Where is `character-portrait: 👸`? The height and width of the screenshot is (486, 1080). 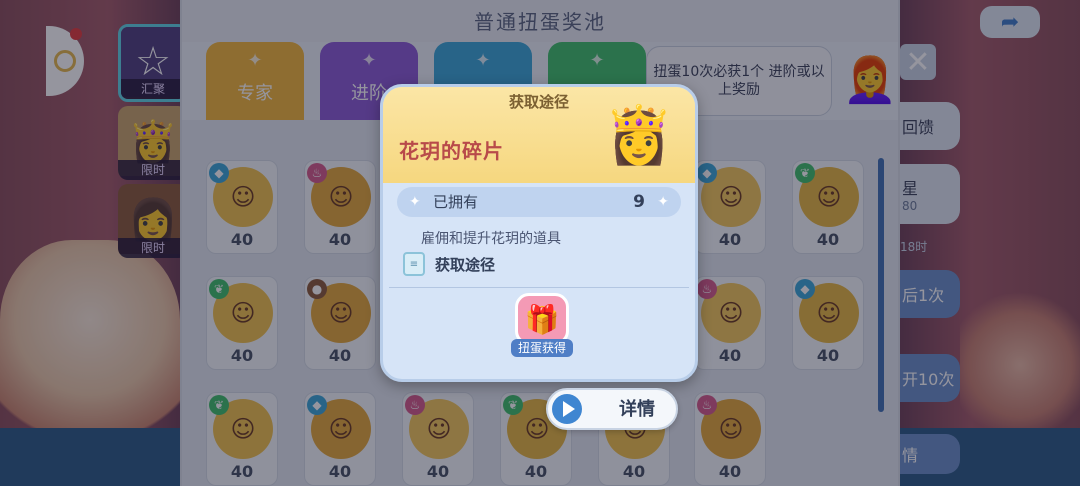 character-portrait: 👸 is located at coordinates (639, 135).